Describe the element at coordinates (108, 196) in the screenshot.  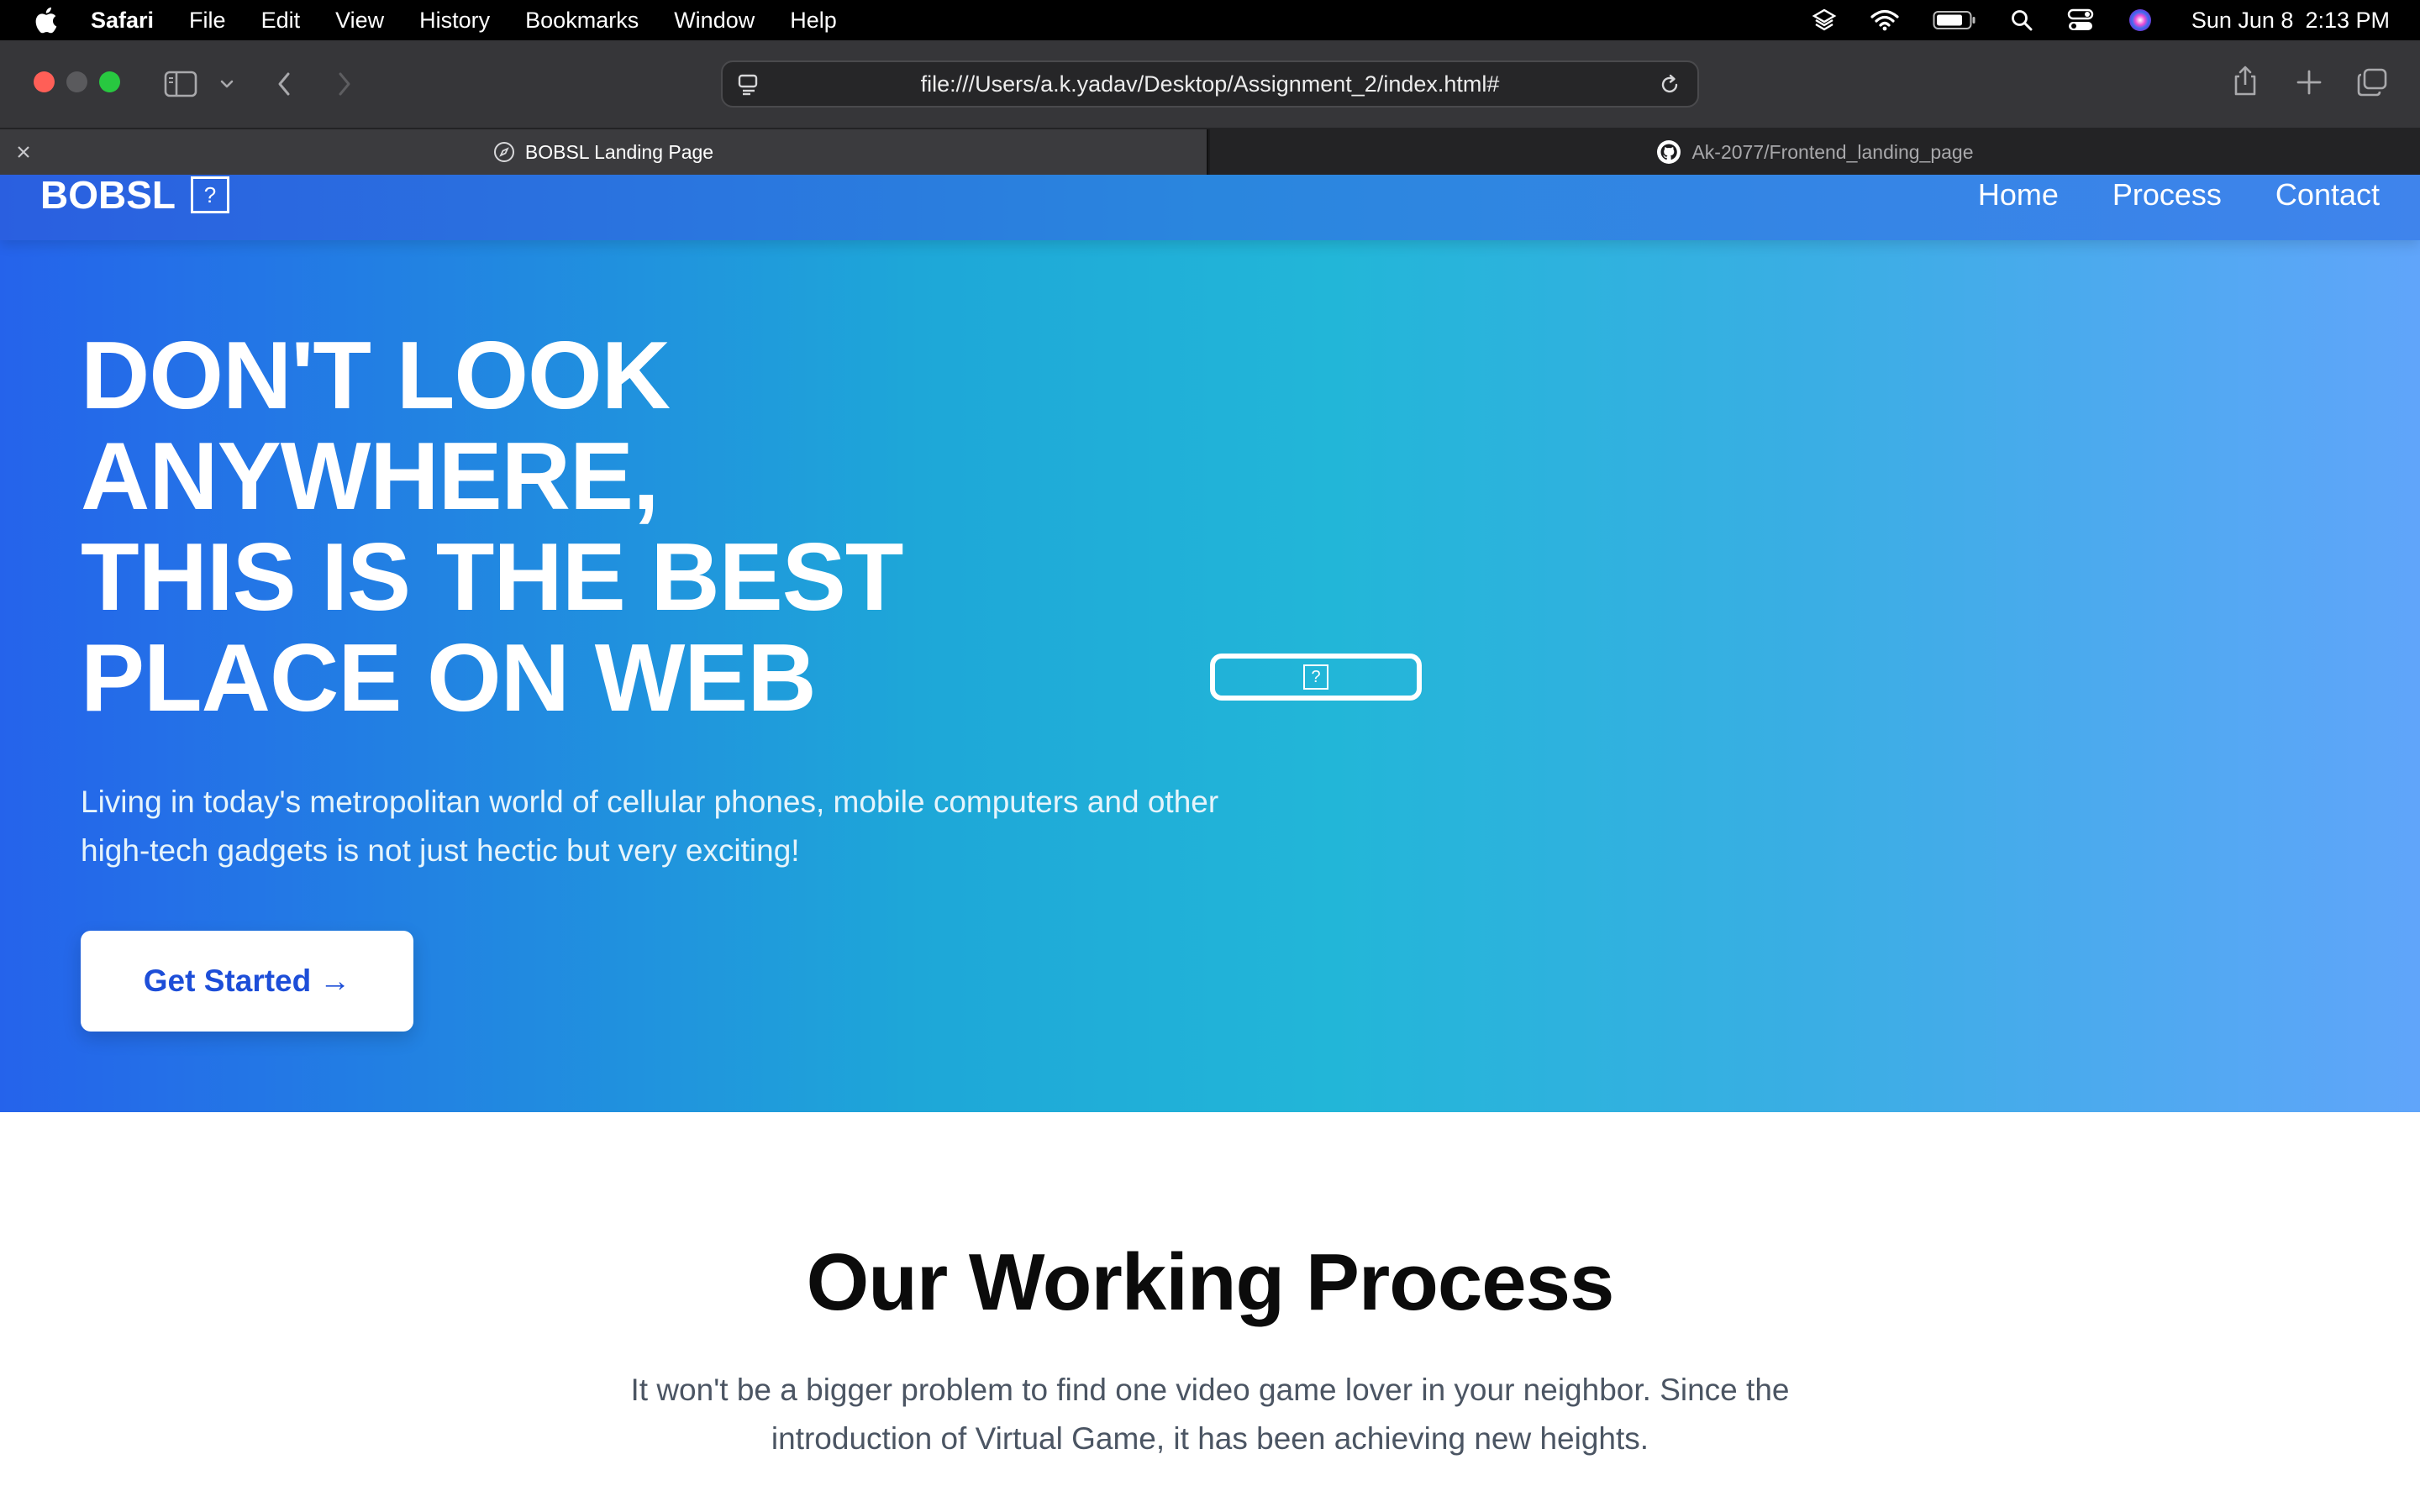
I see `brand-name: BOBSL` at that location.